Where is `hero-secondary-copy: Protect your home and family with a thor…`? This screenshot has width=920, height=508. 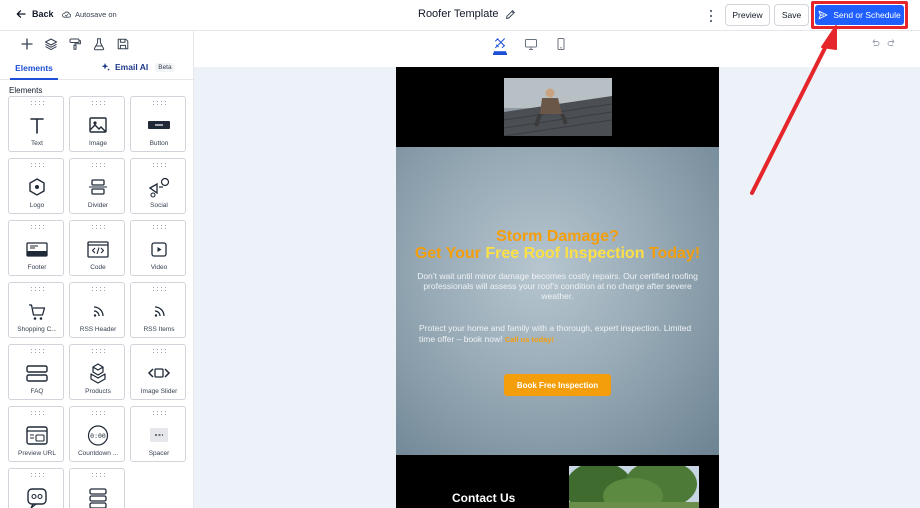
hero-secondary-copy: Protect your home and family with a thor… is located at coordinates (555, 334).